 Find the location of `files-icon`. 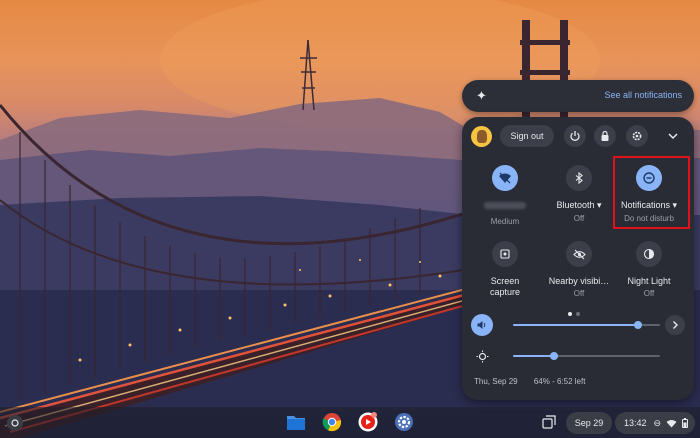

files-icon is located at coordinates (296, 423).